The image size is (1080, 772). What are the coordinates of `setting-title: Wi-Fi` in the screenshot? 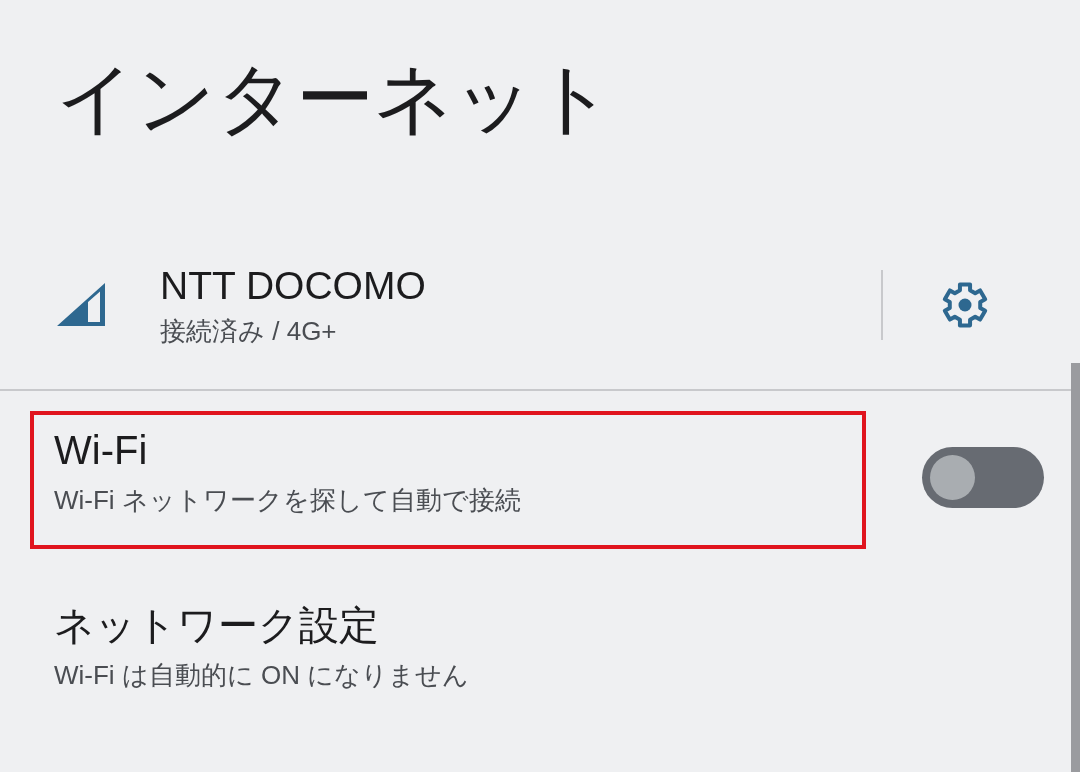 It's located at (101, 450).